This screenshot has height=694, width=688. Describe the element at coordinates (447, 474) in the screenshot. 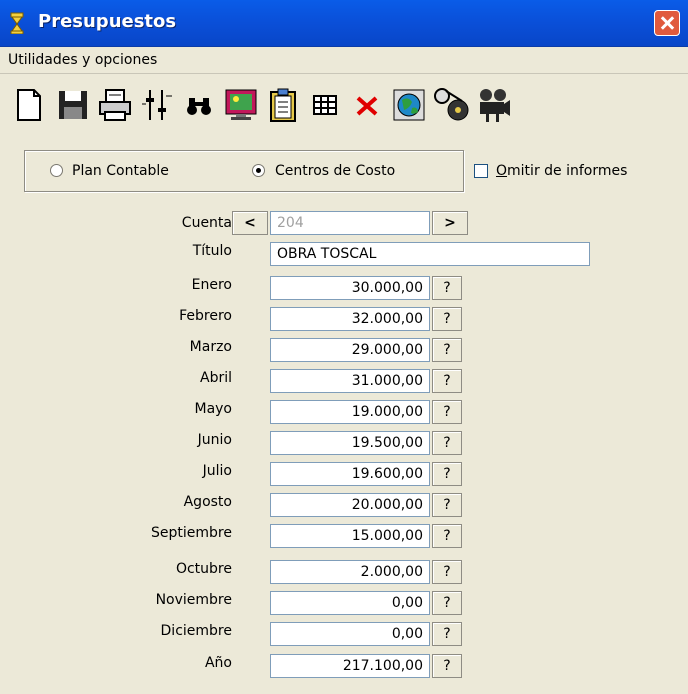

I see `help-button-julio: ?` at that location.